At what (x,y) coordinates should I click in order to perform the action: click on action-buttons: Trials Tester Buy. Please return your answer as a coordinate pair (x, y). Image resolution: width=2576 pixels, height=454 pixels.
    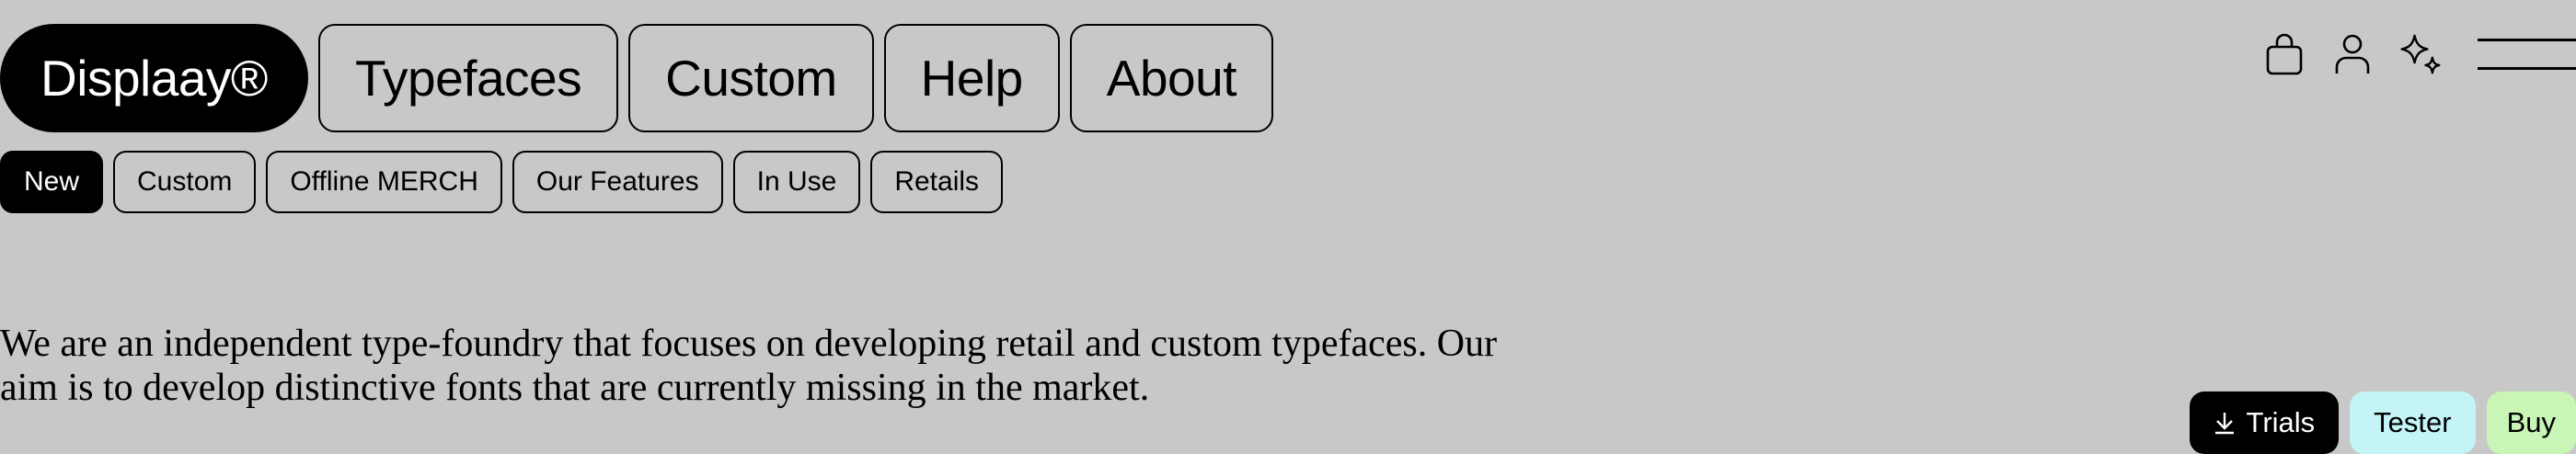
    Looking at the image, I should click on (2382, 423).